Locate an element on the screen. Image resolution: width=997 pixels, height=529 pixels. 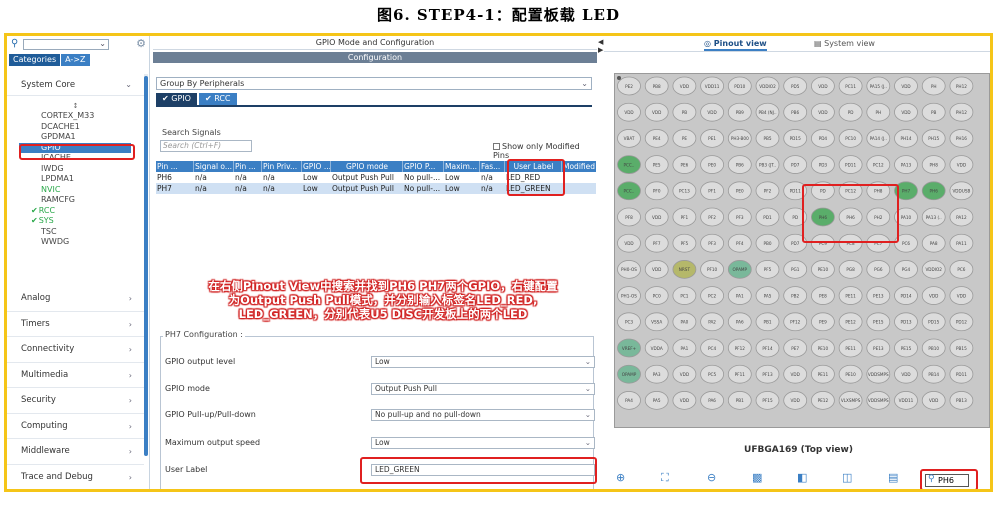
rotate-icon: ◧ is located at coordinates (802, 477).